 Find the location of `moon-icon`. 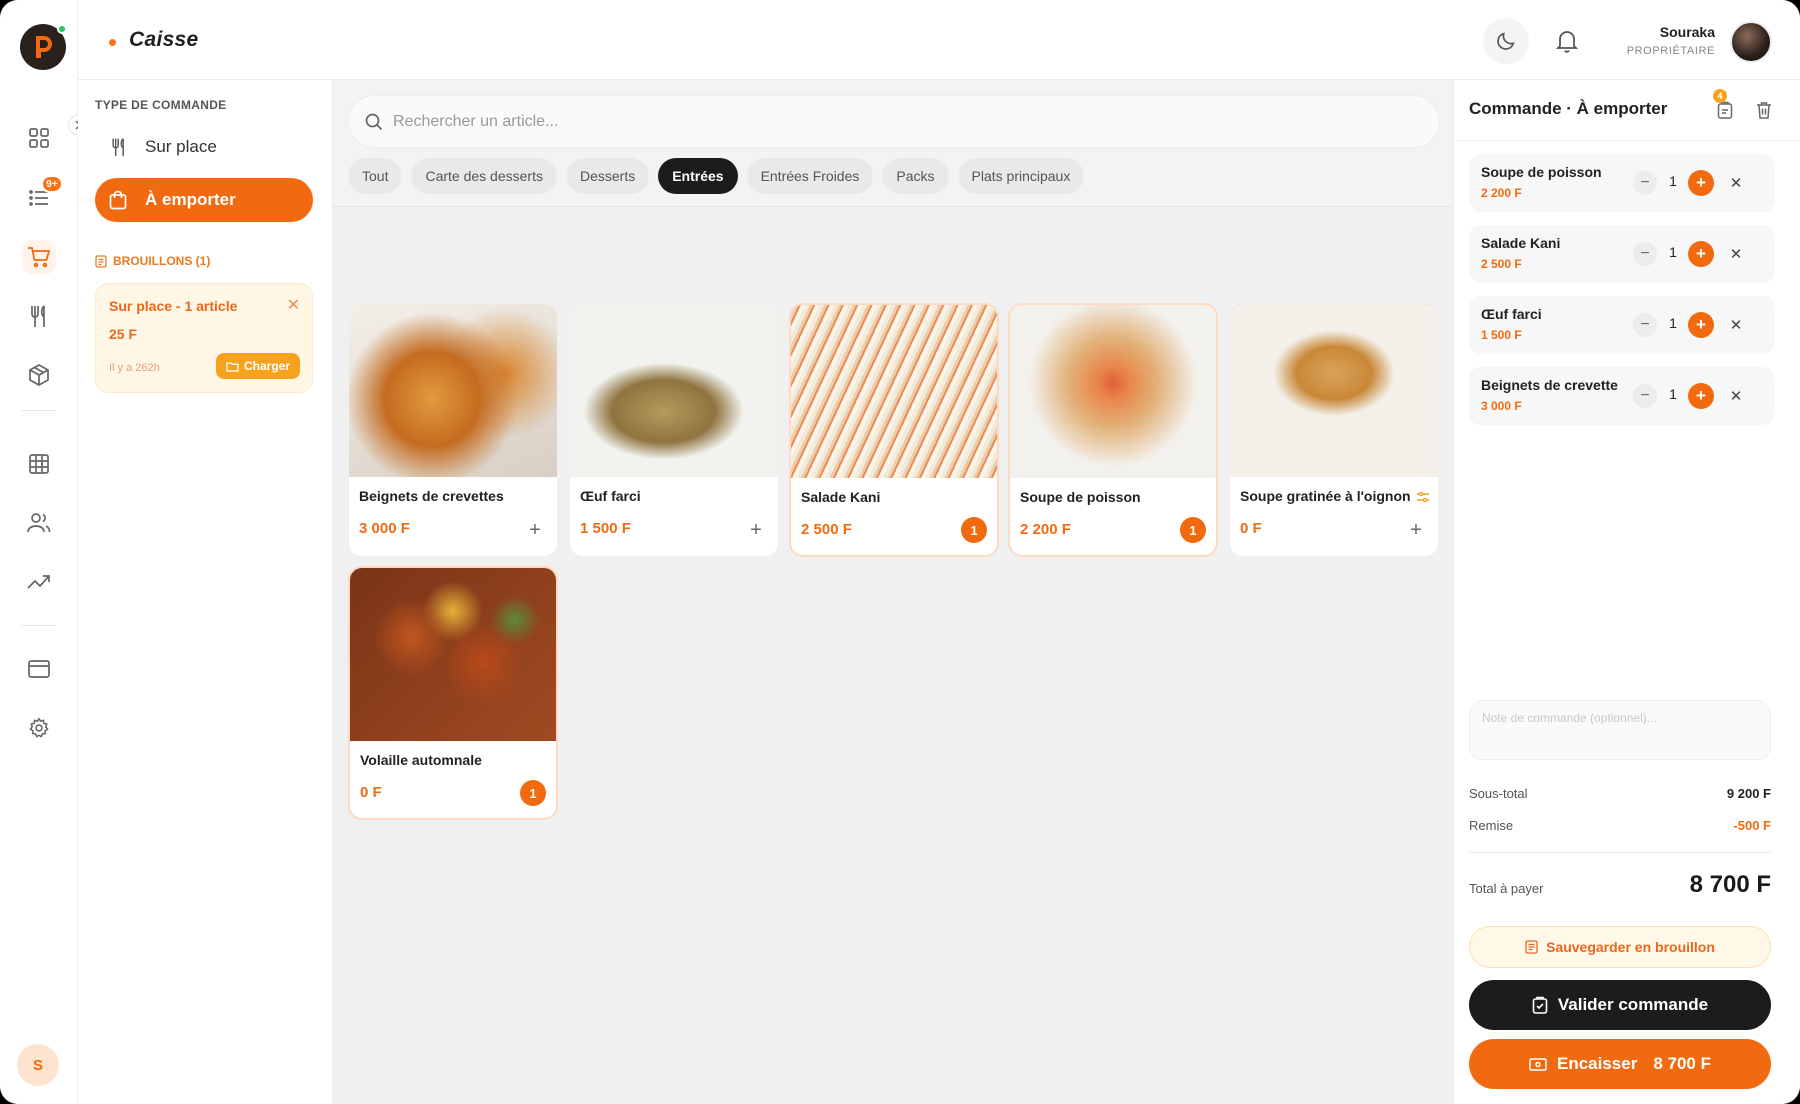

moon-icon is located at coordinates (1506, 41).